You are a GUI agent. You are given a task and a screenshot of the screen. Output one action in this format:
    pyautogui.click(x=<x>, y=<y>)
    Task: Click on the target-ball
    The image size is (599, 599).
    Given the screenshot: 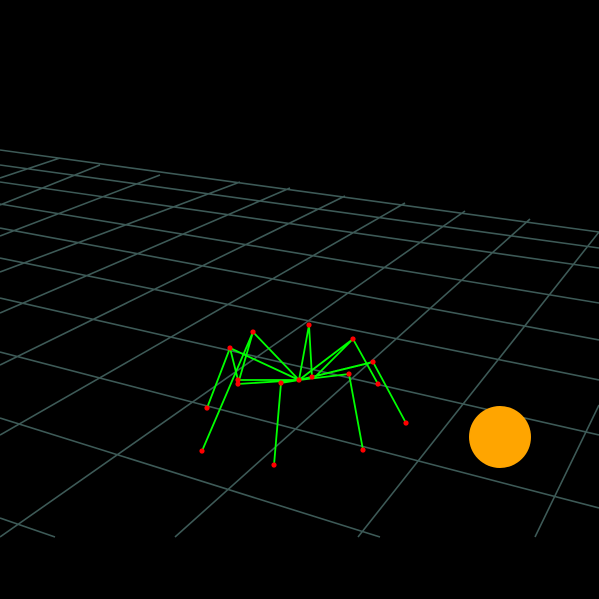 What is the action you would take?
    pyautogui.click(x=500, y=437)
    